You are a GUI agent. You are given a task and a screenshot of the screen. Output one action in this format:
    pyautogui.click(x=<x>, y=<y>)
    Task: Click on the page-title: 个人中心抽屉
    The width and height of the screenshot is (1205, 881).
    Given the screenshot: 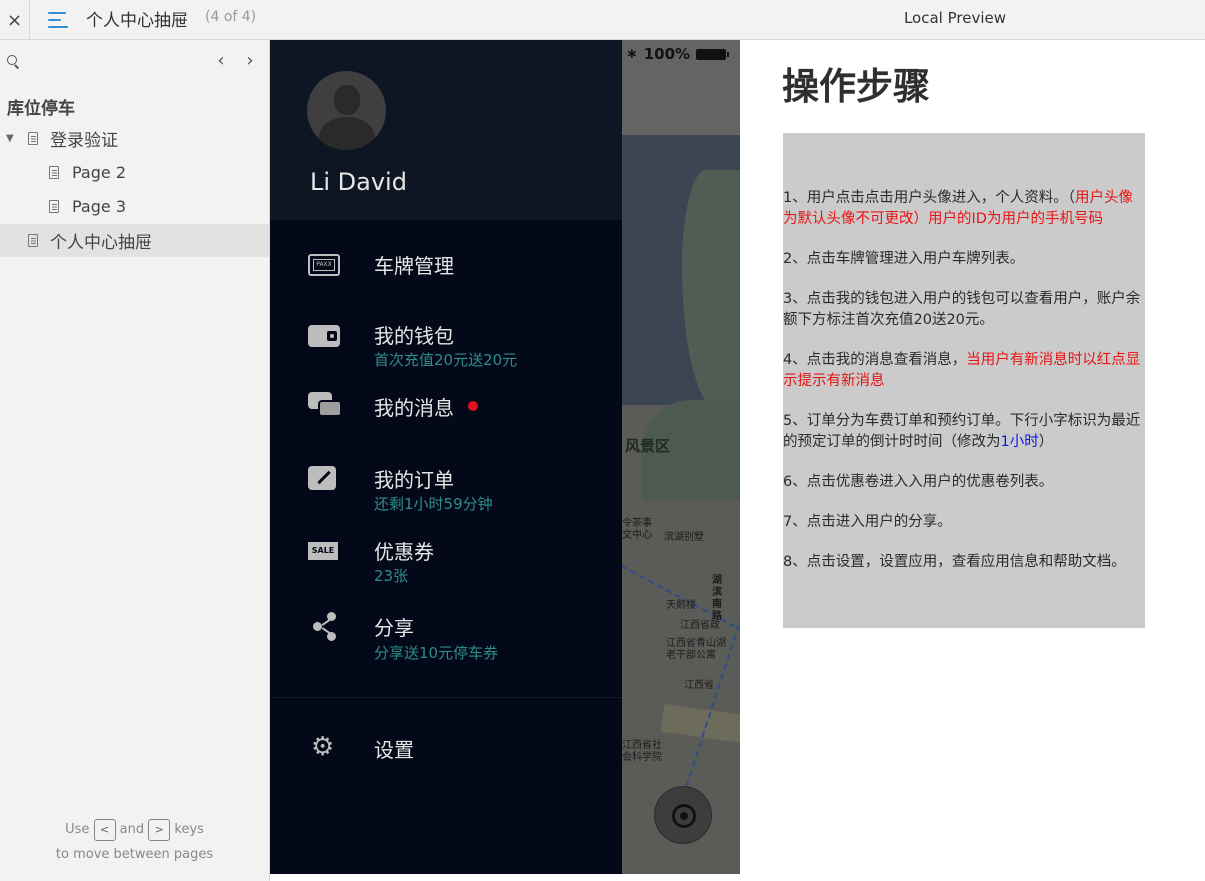 What is the action you would take?
    pyautogui.click(x=137, y=21)
    